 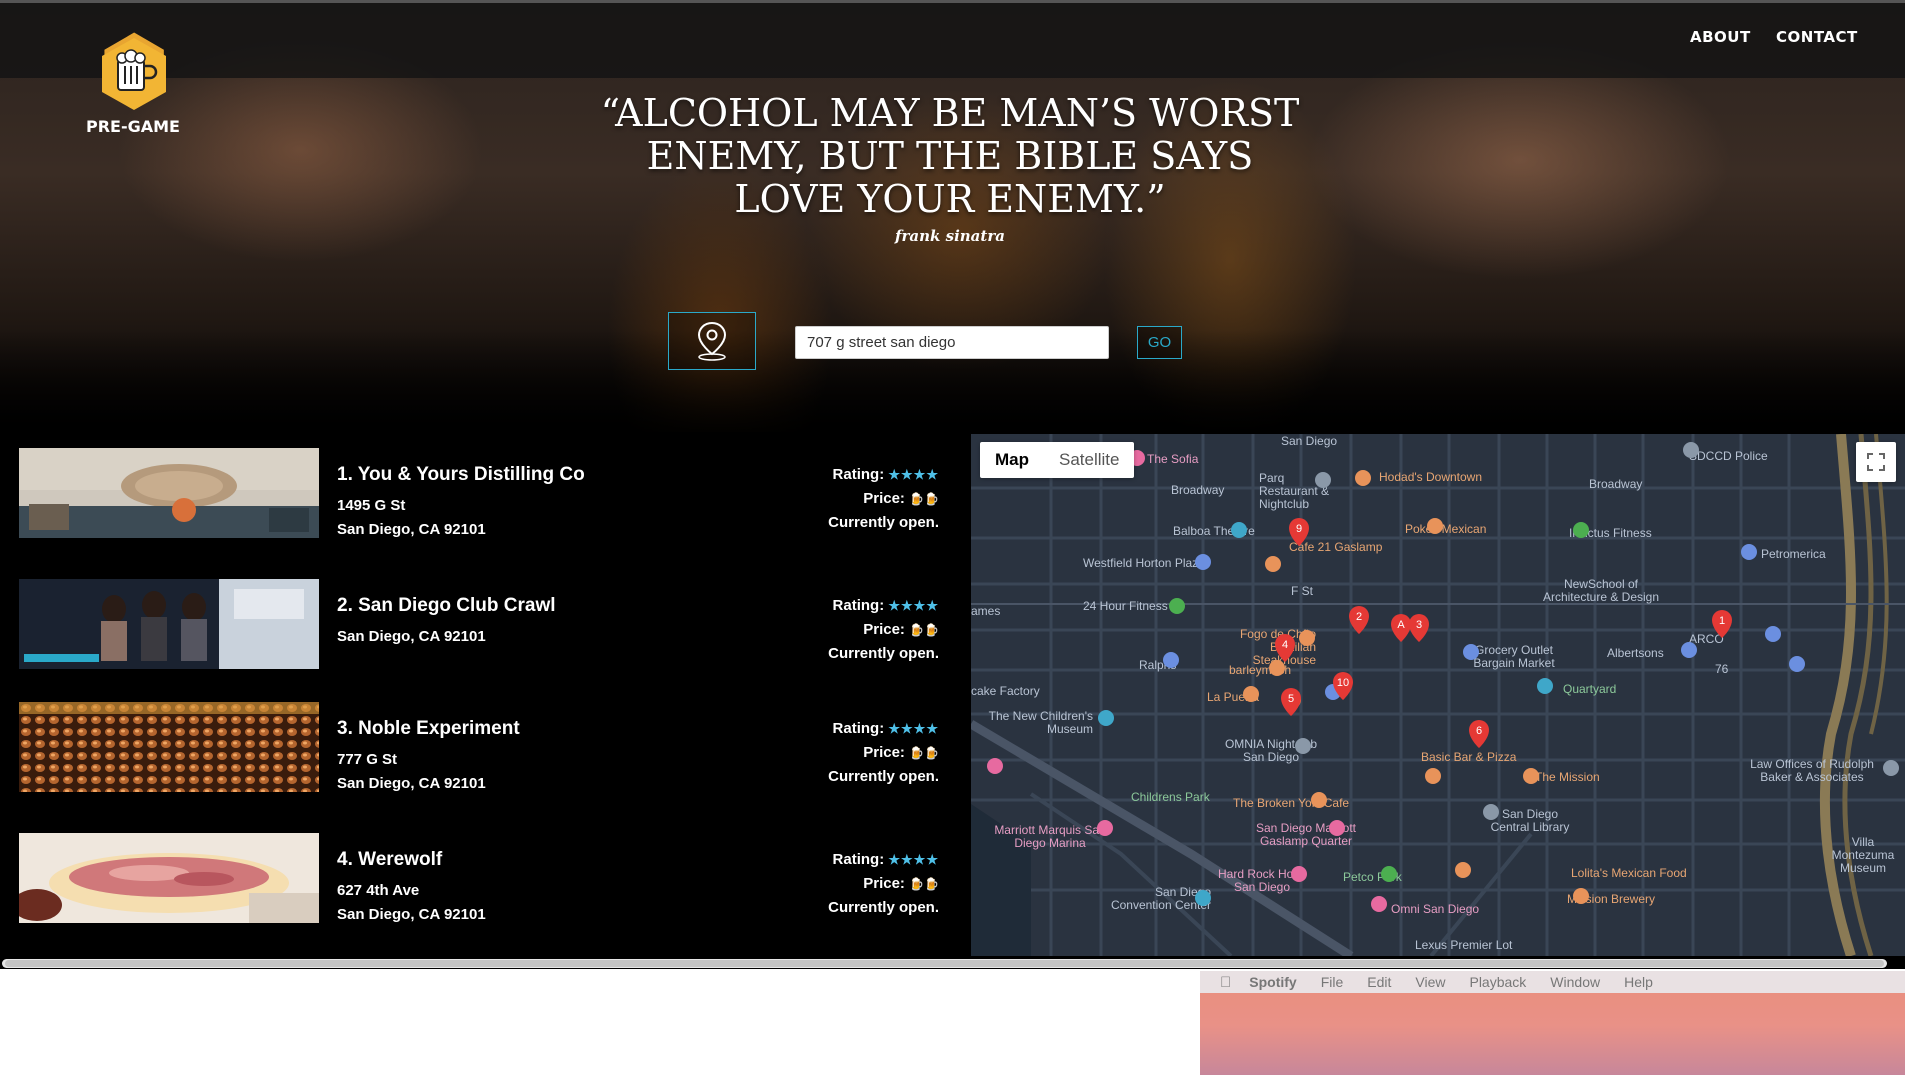 What do you see at coordinates (1722, 621) in the screenshot?
I see `marker-label: 1` at bounding box center [1722, 621].